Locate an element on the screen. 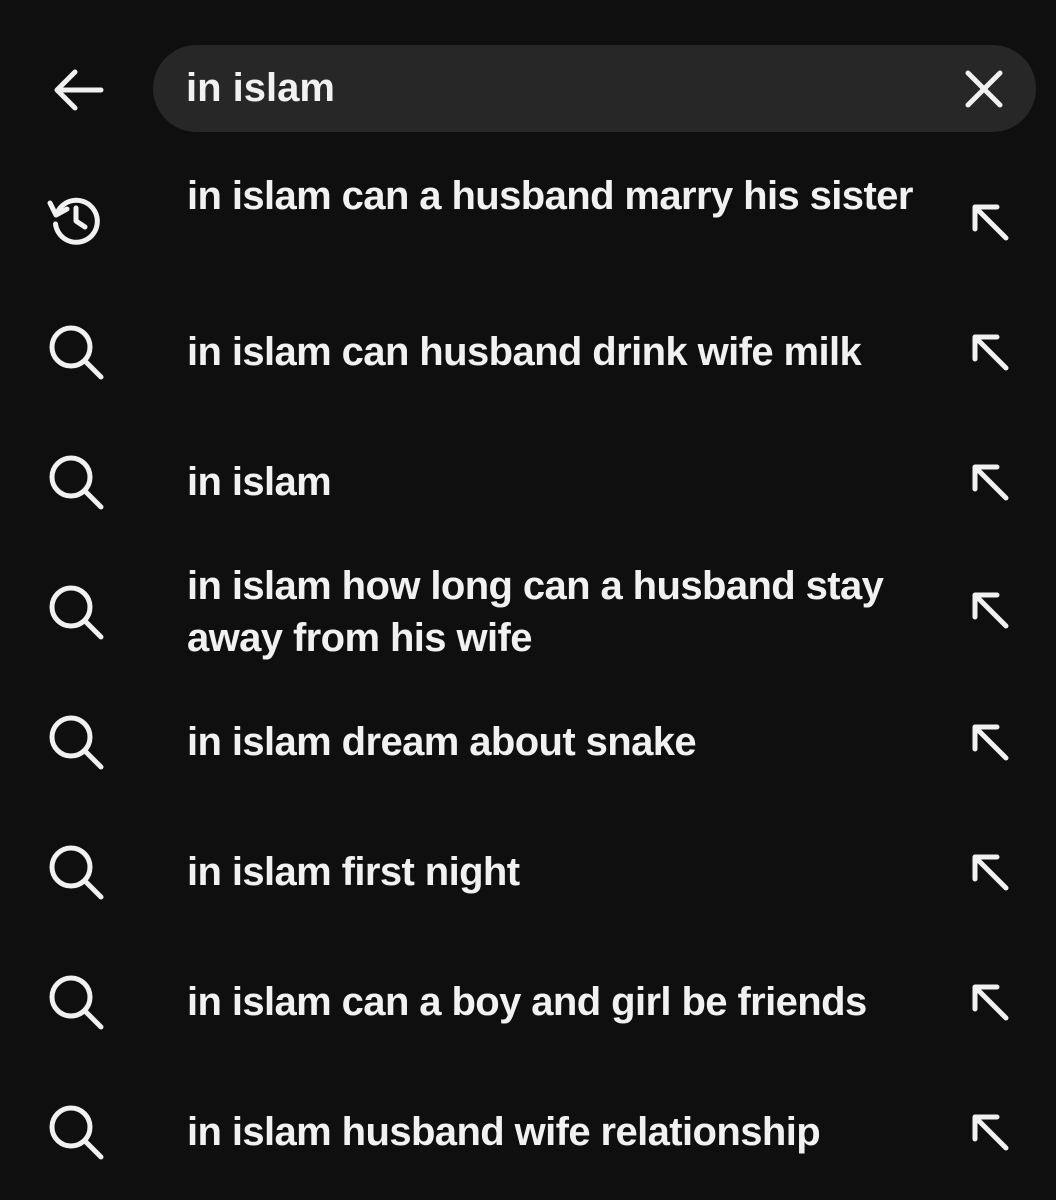 This screenshot has width=1056, height=1200. search-input is located at coordinates (566, 88).